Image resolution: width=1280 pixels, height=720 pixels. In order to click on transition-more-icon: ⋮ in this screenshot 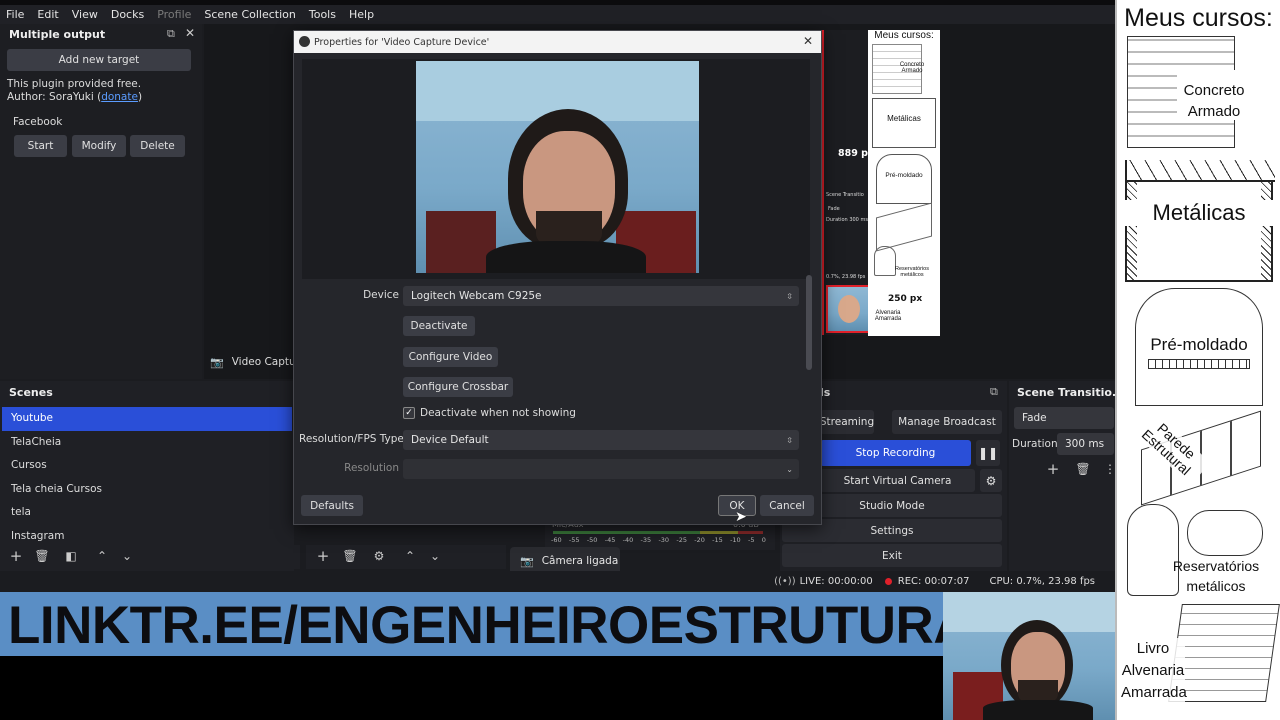, I will do `click(1108, 469)`.